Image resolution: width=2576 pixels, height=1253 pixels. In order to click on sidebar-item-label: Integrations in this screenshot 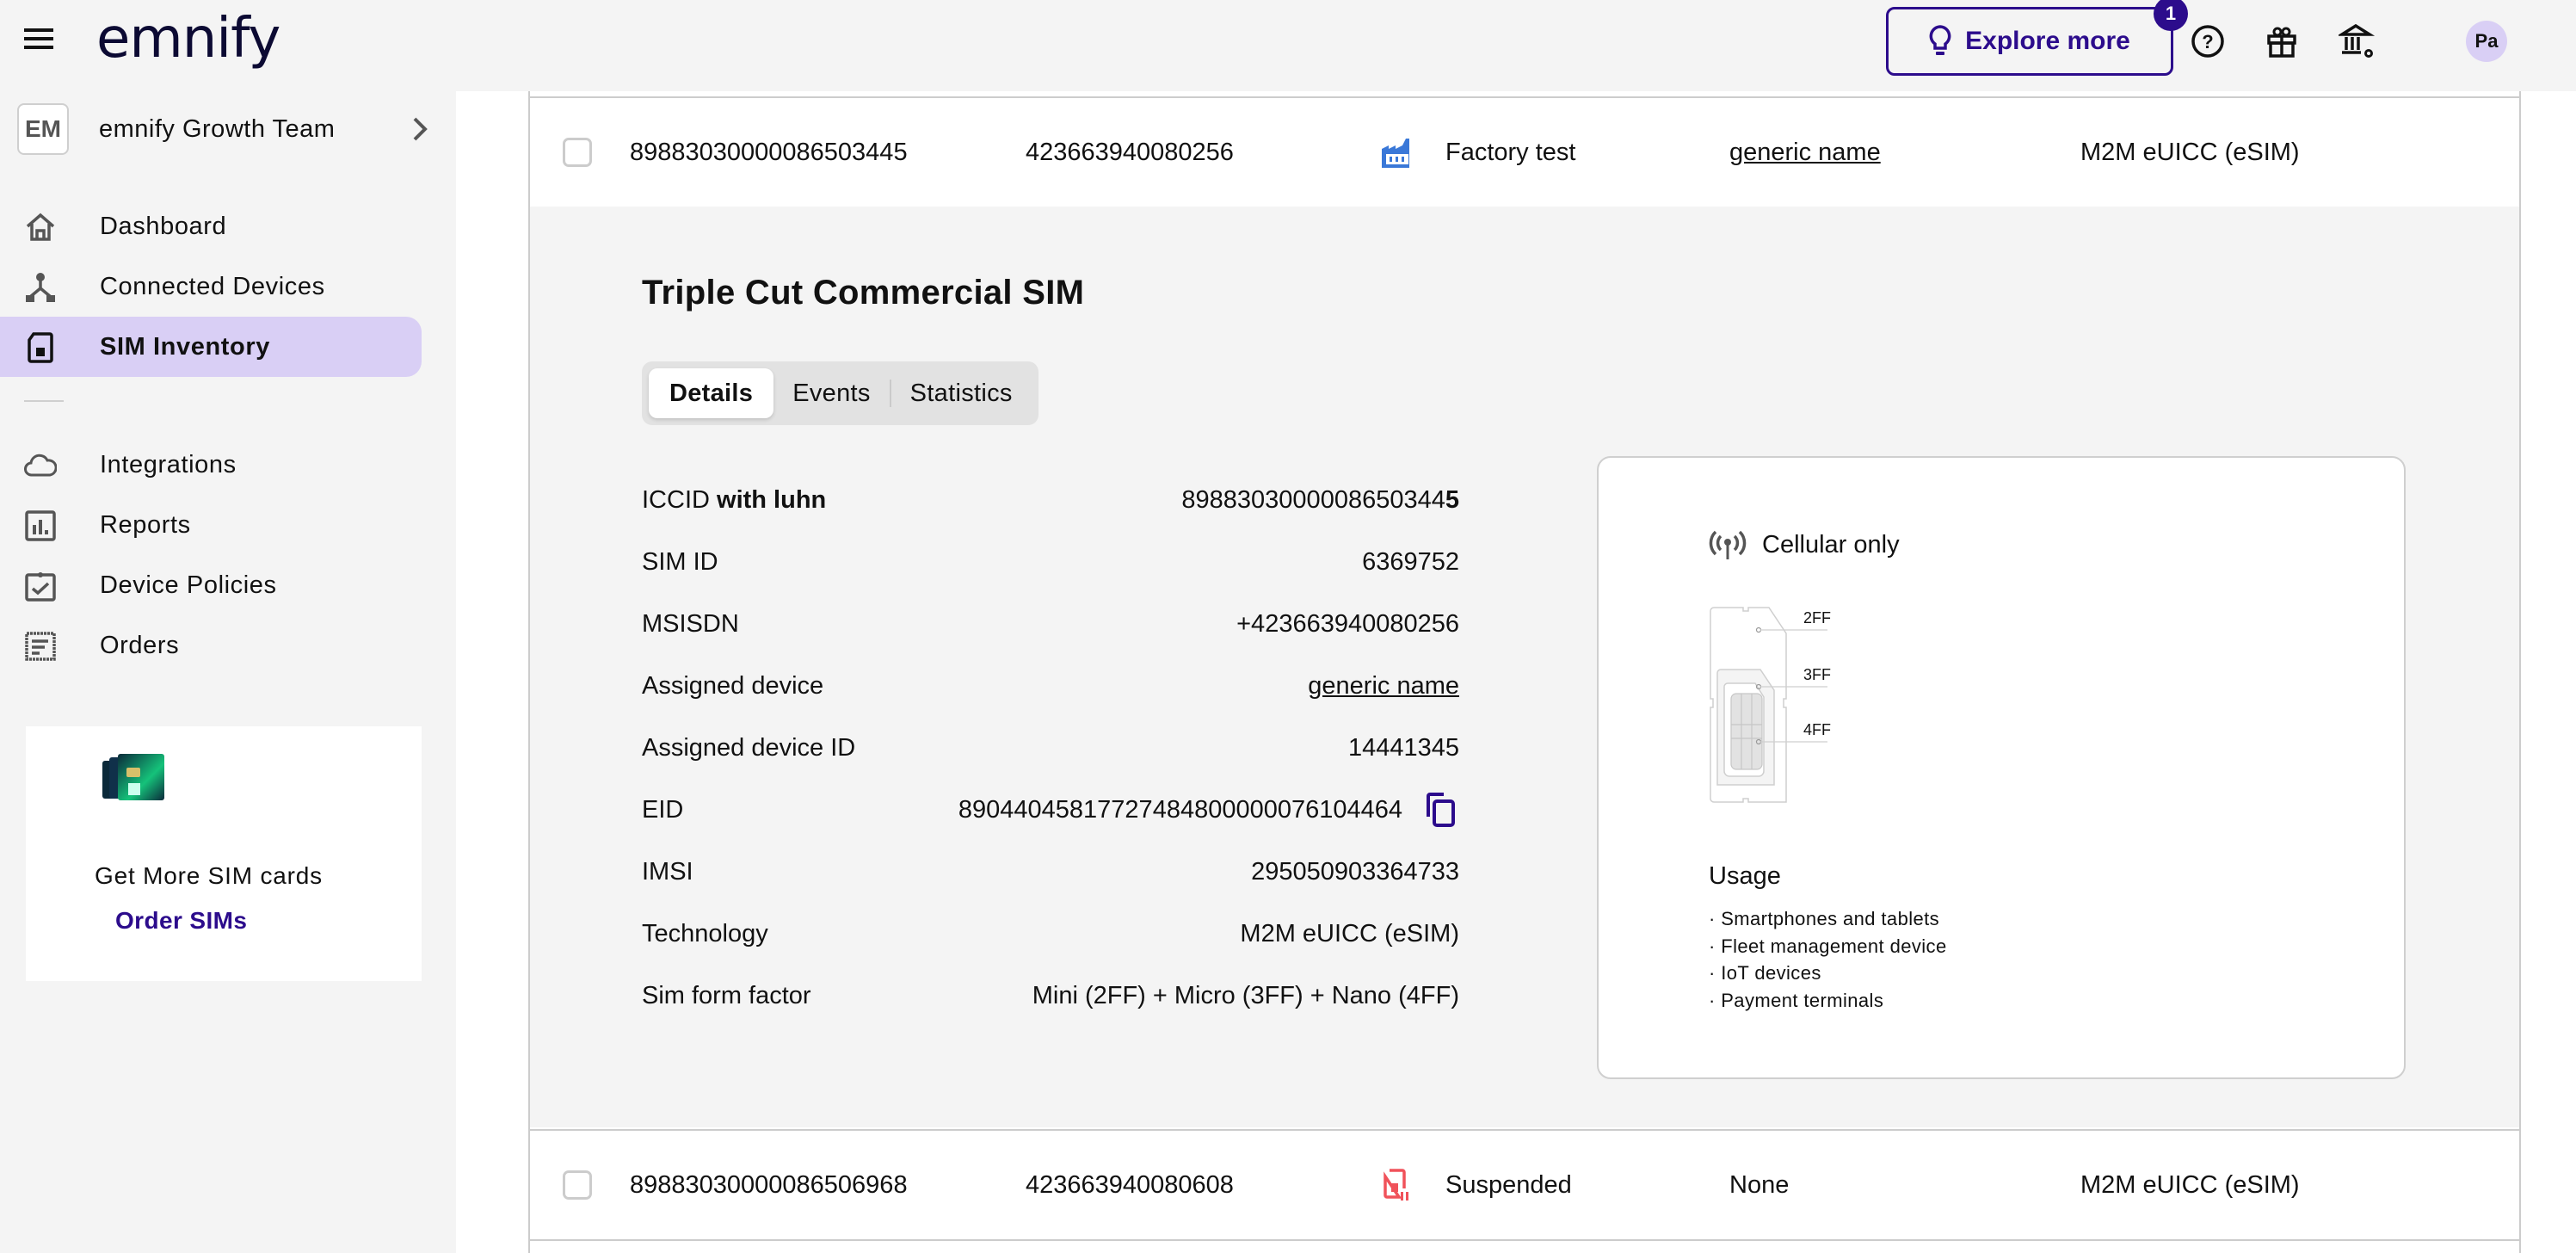, I will do `click(168, 464)`.